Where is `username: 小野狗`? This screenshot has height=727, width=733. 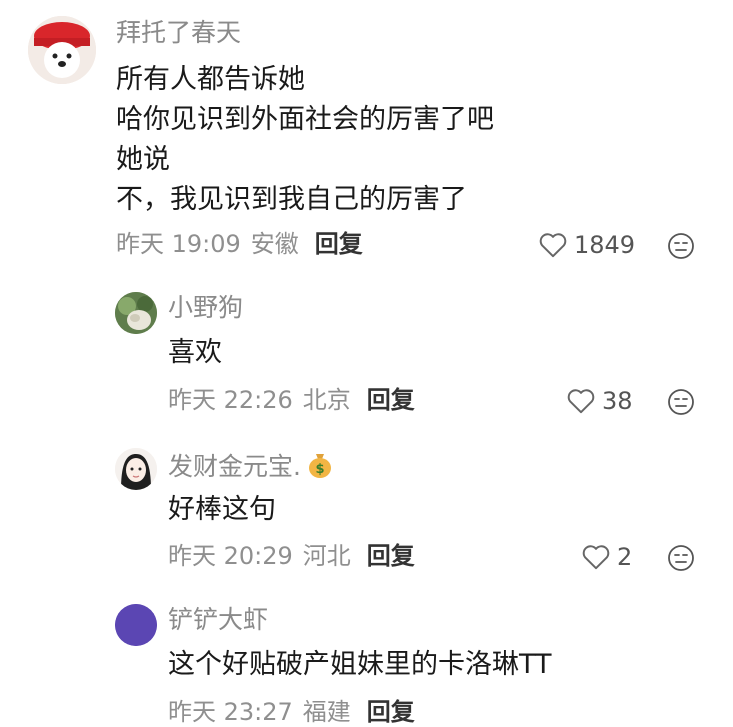
username: 小野狗 is located at coordinates (205, 308).